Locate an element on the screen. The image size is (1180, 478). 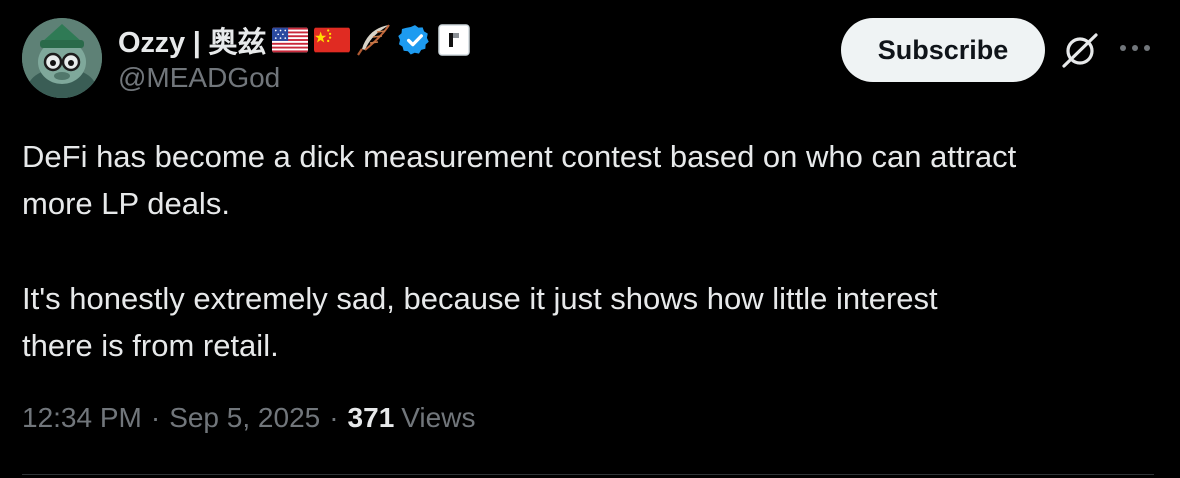
display-name: Ozzy | 奥兹 is located at coordinates (192, 40).